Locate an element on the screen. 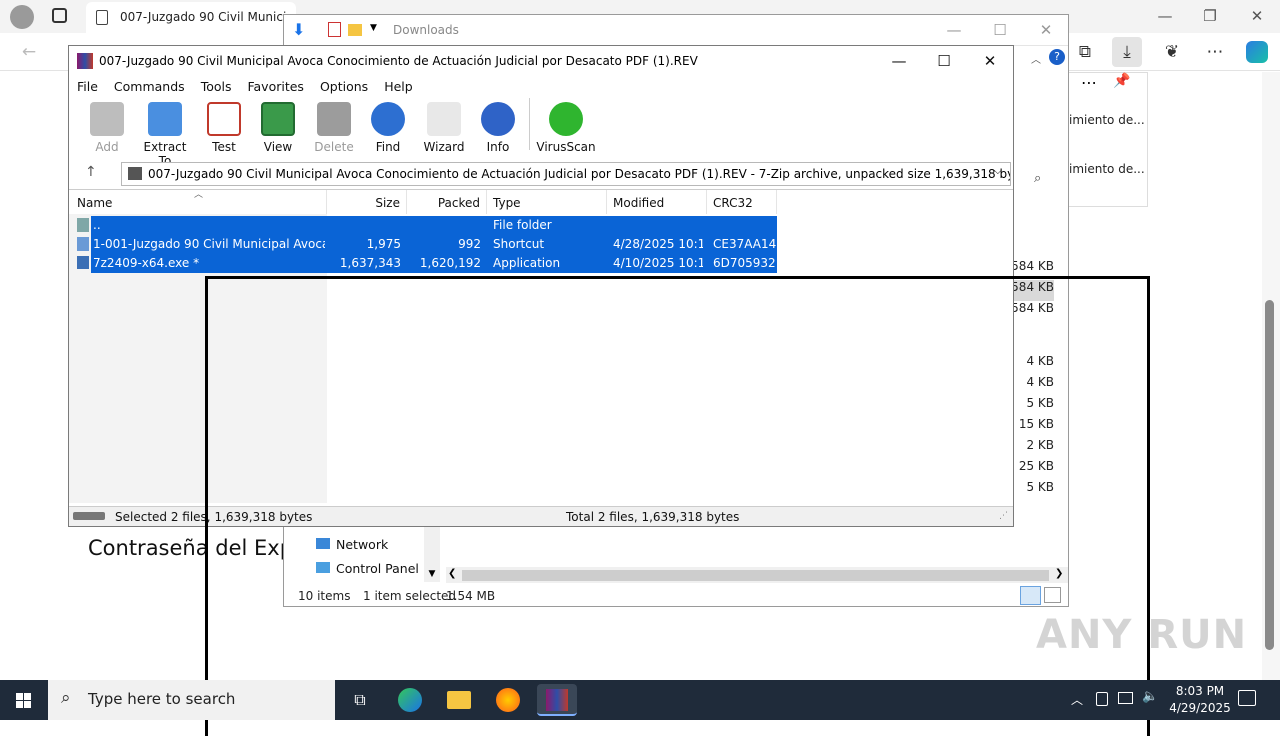  column-modified: Modified is located at coordinates (657, 202).